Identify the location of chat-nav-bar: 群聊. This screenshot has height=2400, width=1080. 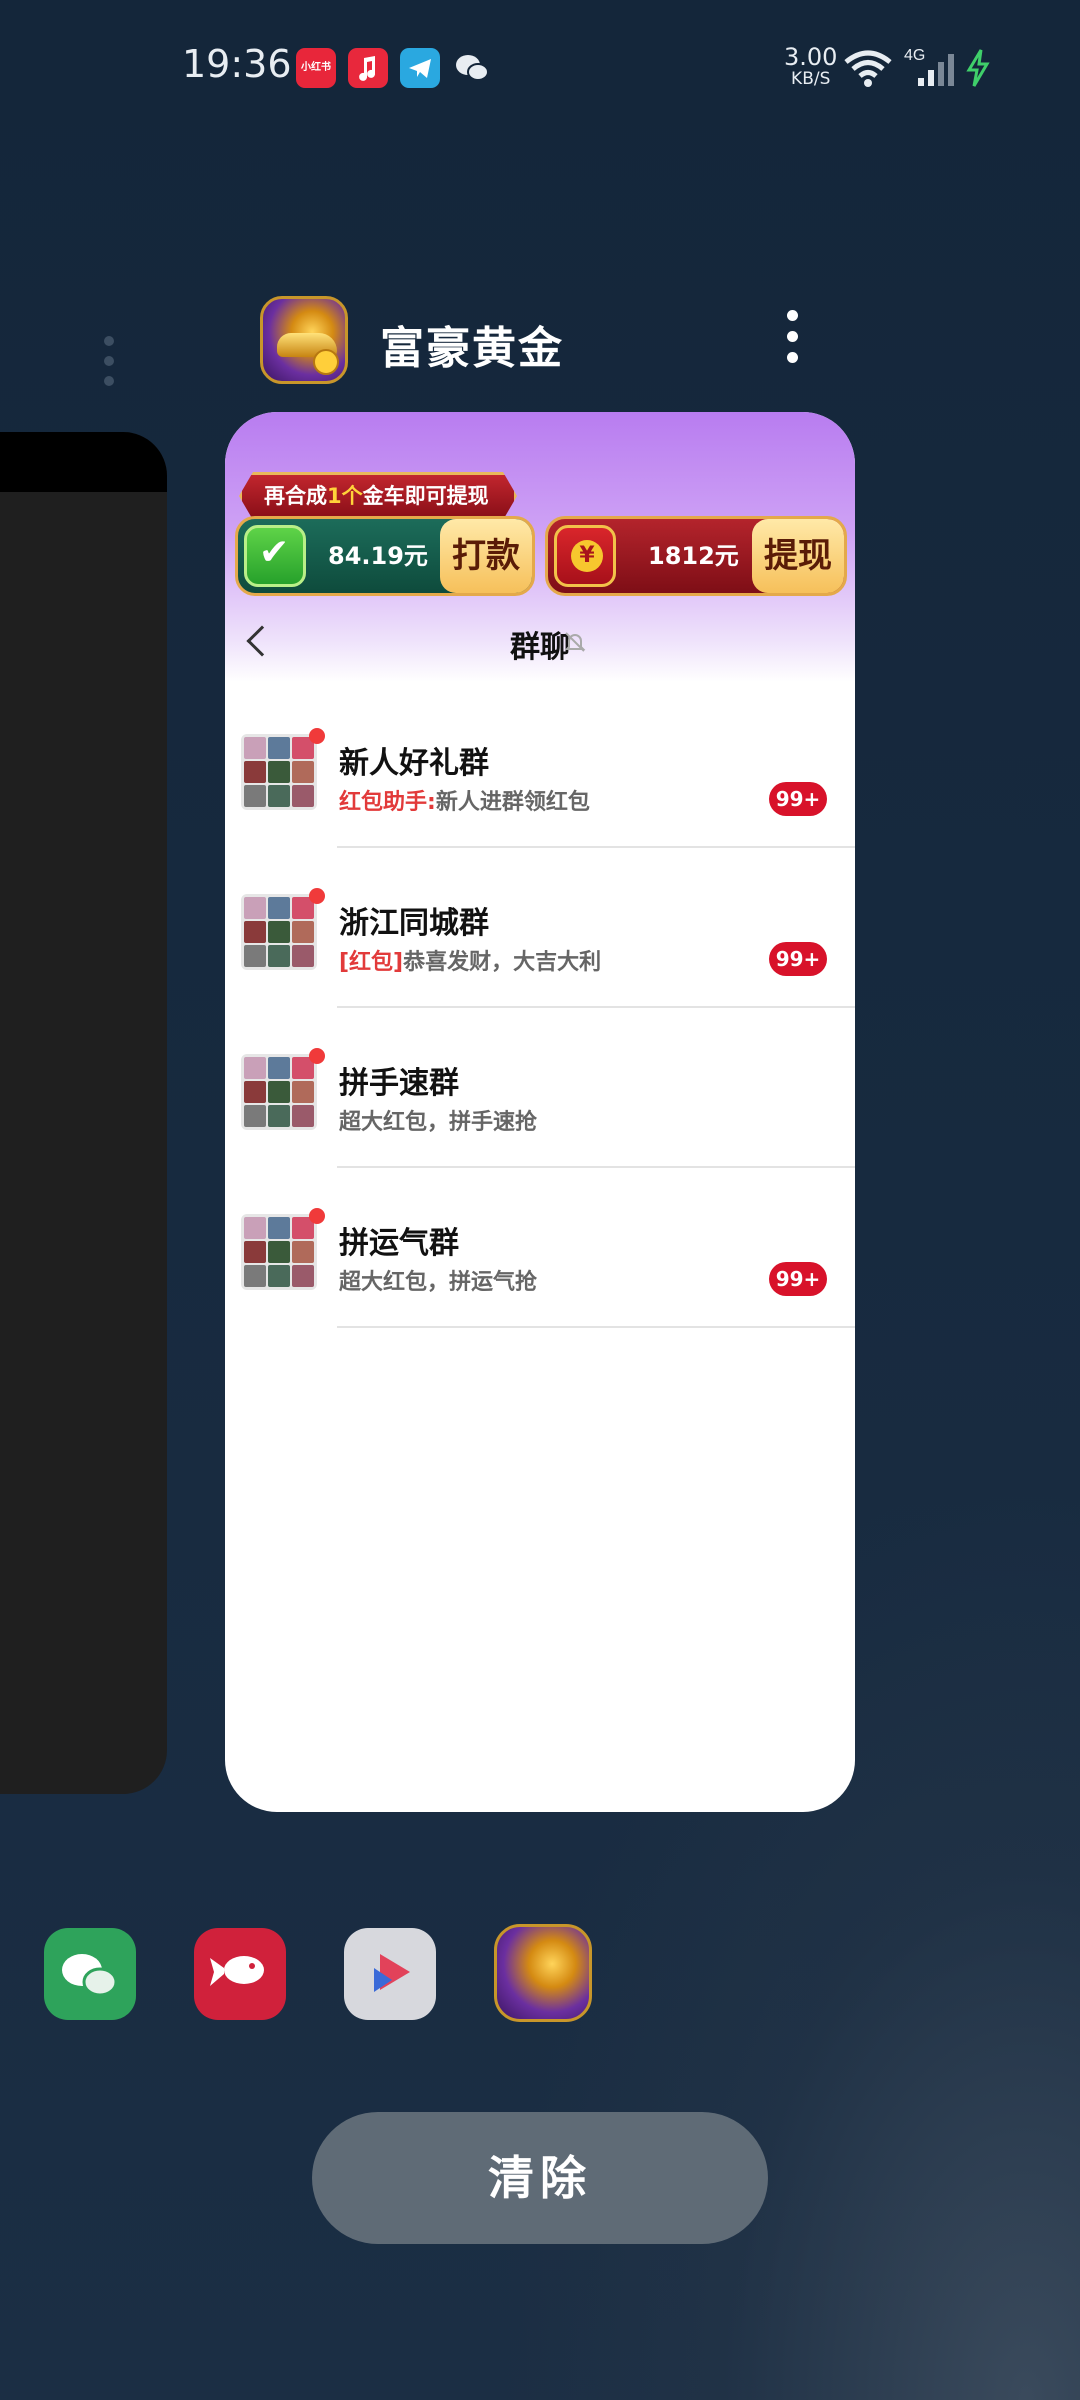
(540, 641).